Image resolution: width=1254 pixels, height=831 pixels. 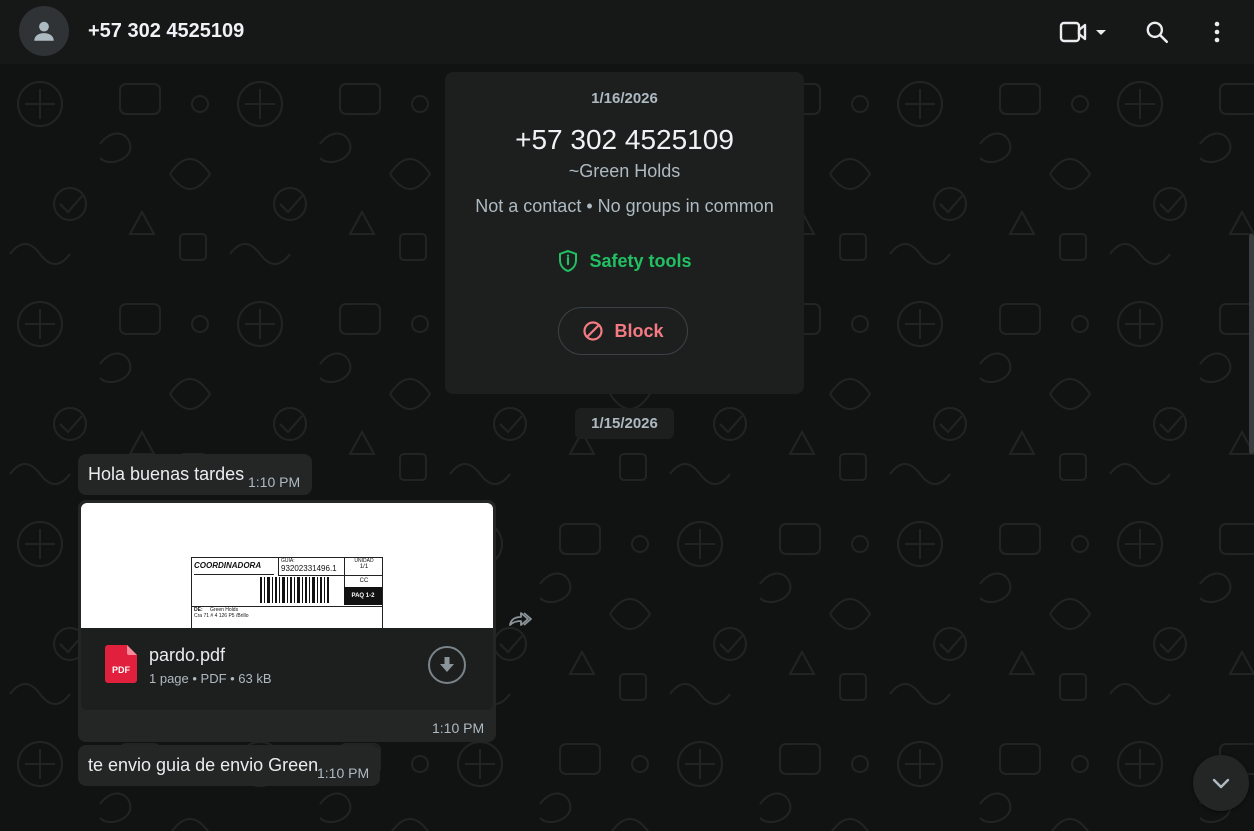 I want to click on menu-button, so click(x=1217, y=32).